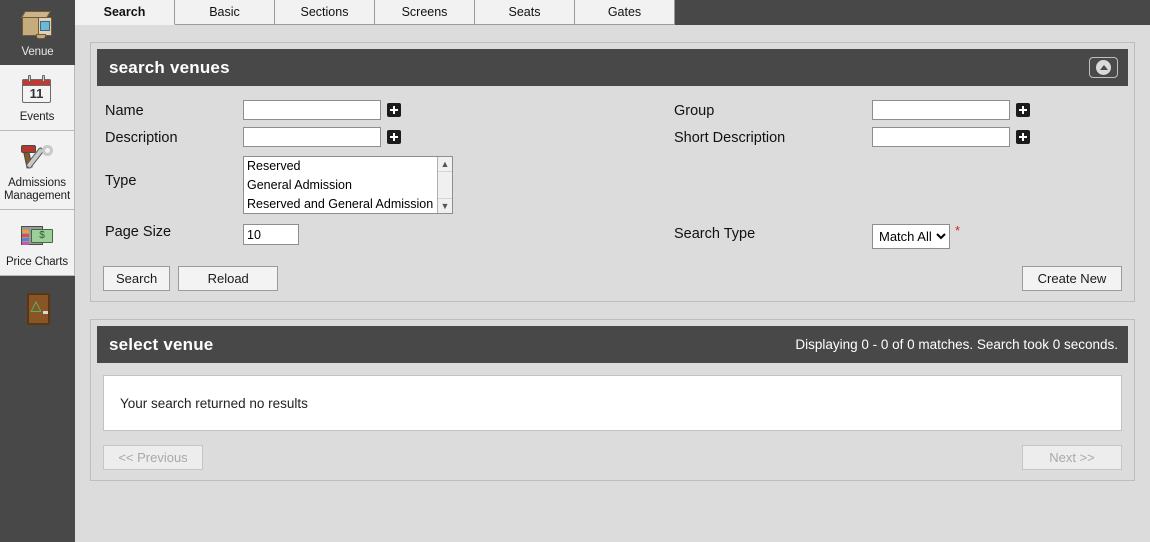  I want to click on type-listbox-scrollbar: ▲ ▼, so click(444, 185).